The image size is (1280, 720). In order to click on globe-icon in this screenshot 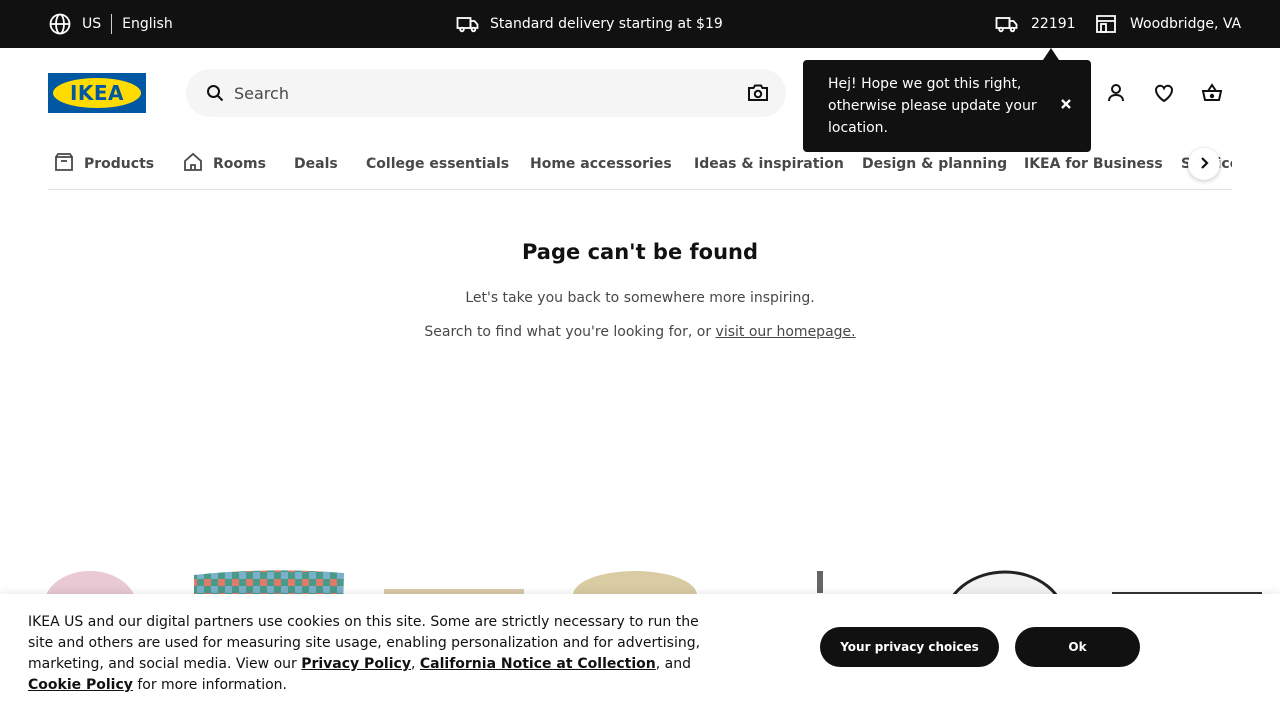, I will do `click(60, 24)`.